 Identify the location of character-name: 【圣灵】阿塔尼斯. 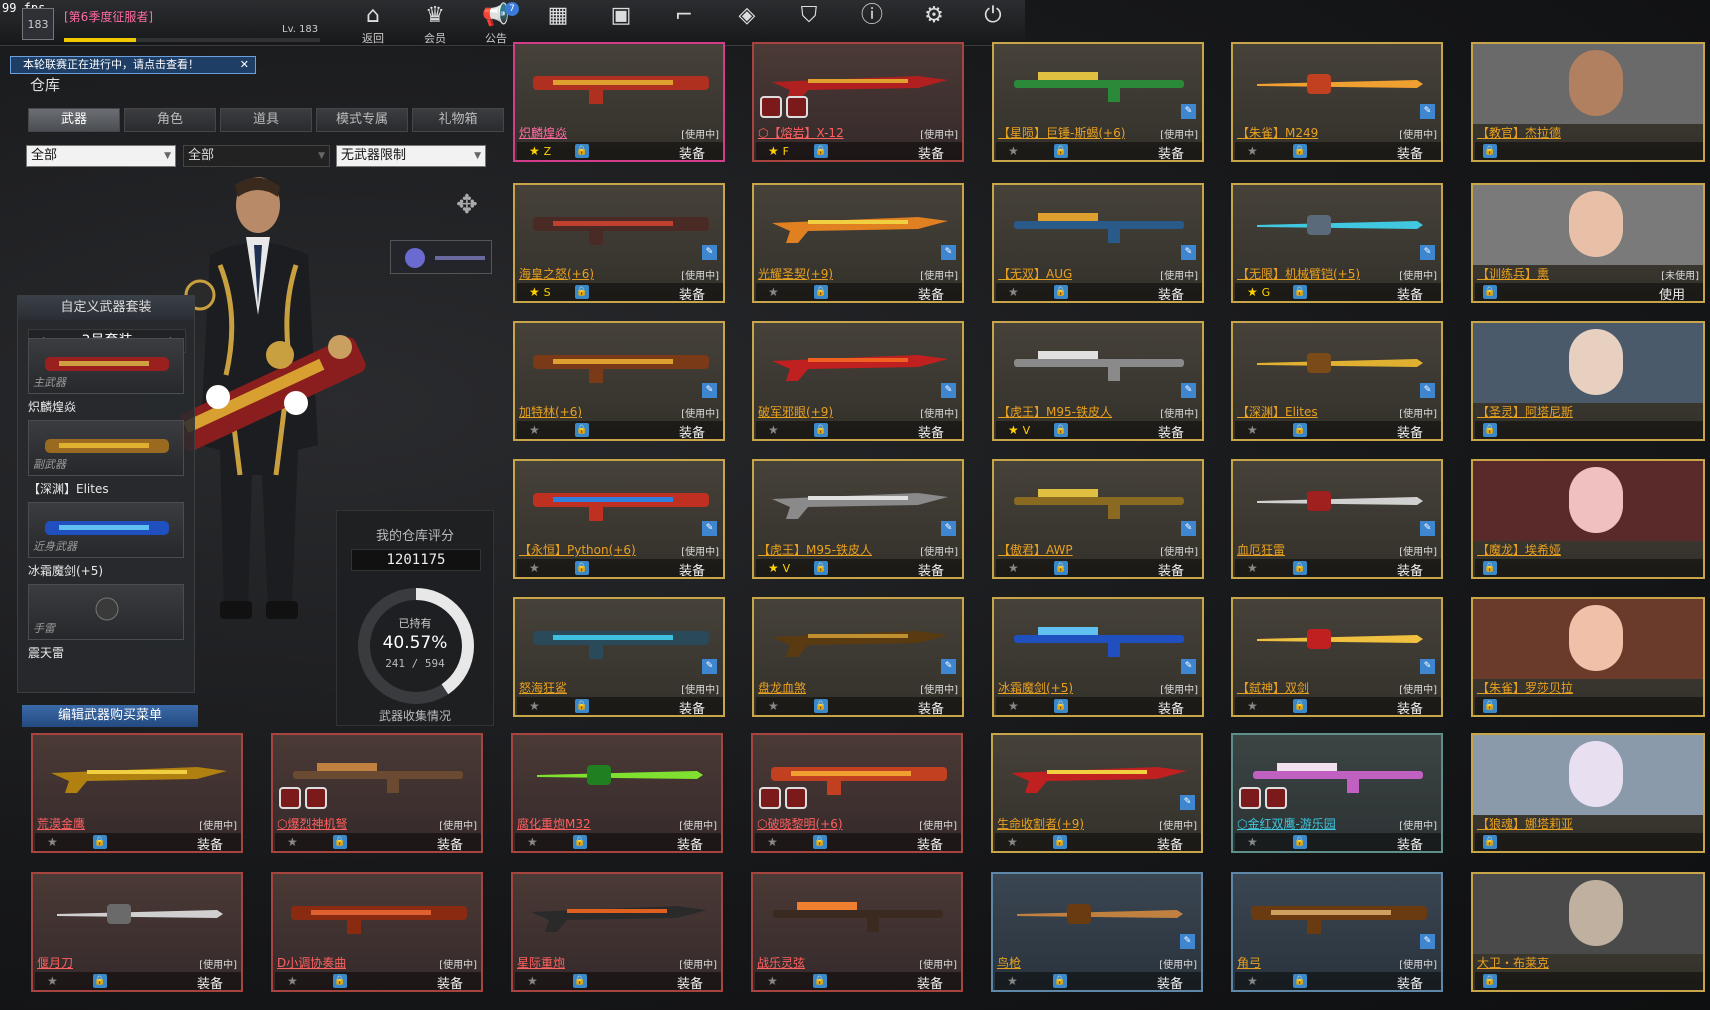
(1525, 411).